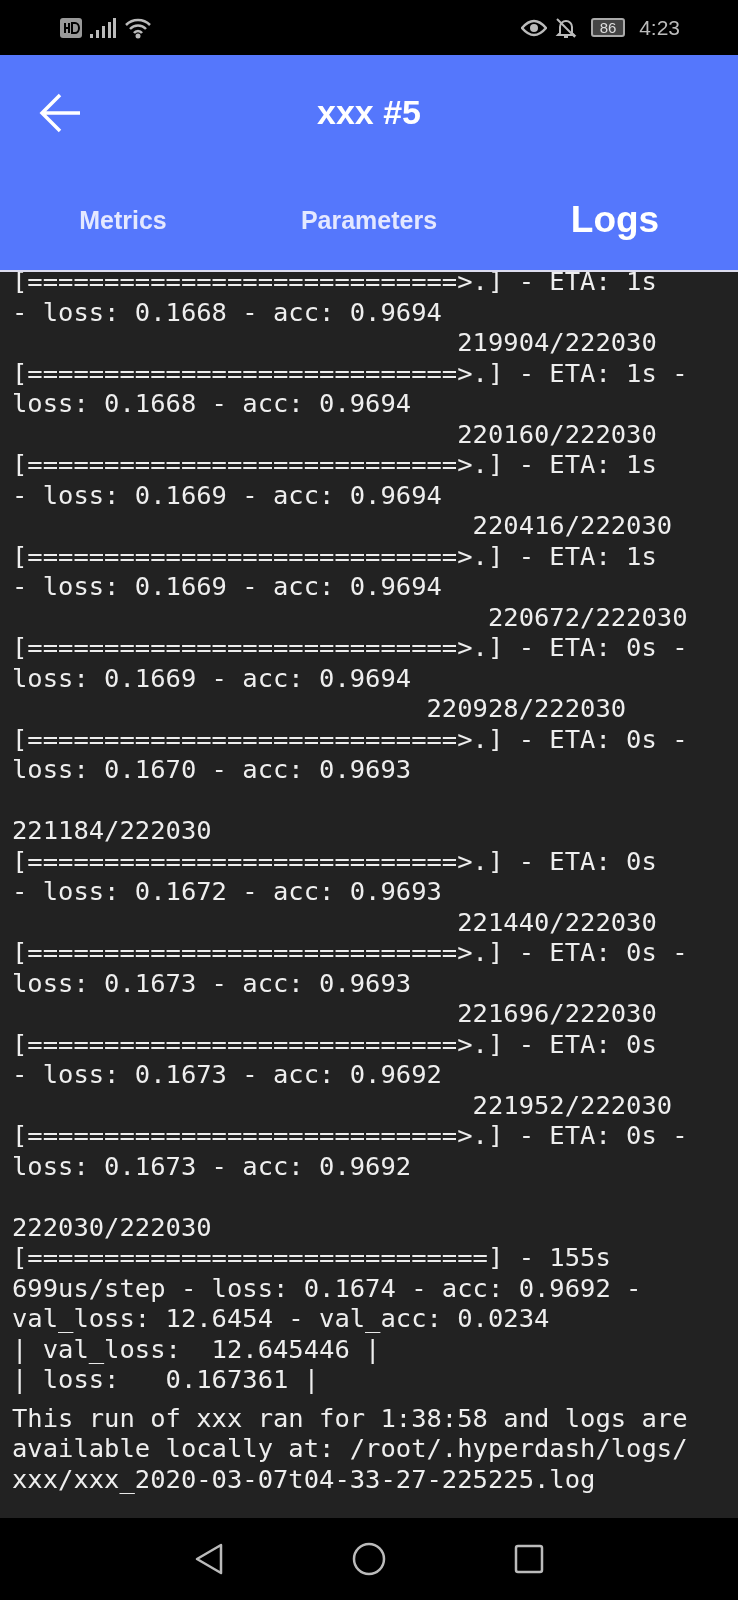 Image resolution: width=738 pixels, height=1600 pixels. Describe the element at coordinates (572, 525) in the screenshot. I see `log-line: 220416/222030` at that location.